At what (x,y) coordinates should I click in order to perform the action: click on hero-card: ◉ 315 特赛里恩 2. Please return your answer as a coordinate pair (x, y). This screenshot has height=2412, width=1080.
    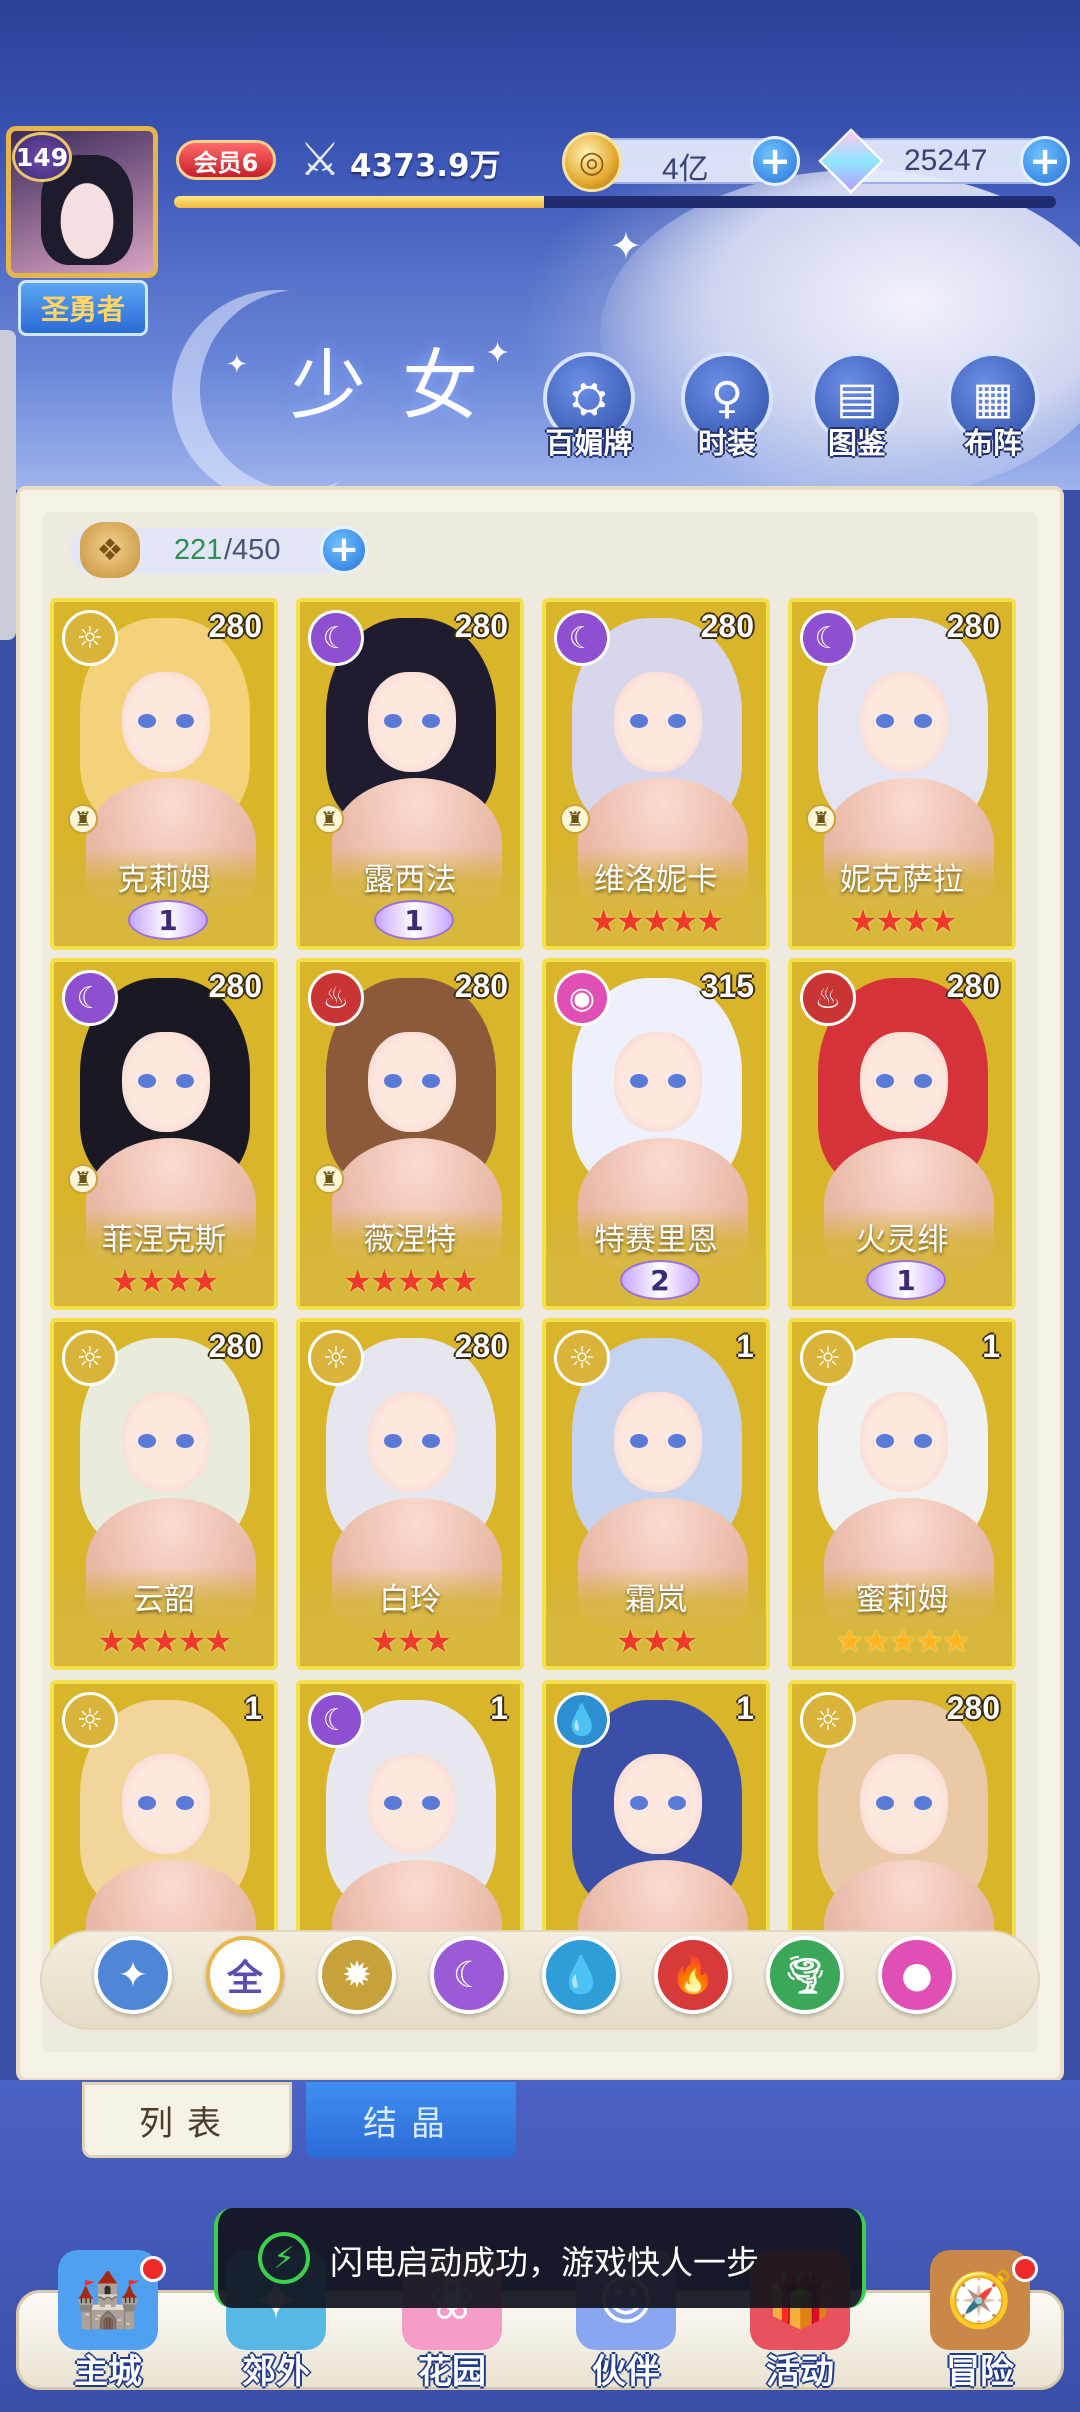
    Looking at the image, I should click on (656, 1134).